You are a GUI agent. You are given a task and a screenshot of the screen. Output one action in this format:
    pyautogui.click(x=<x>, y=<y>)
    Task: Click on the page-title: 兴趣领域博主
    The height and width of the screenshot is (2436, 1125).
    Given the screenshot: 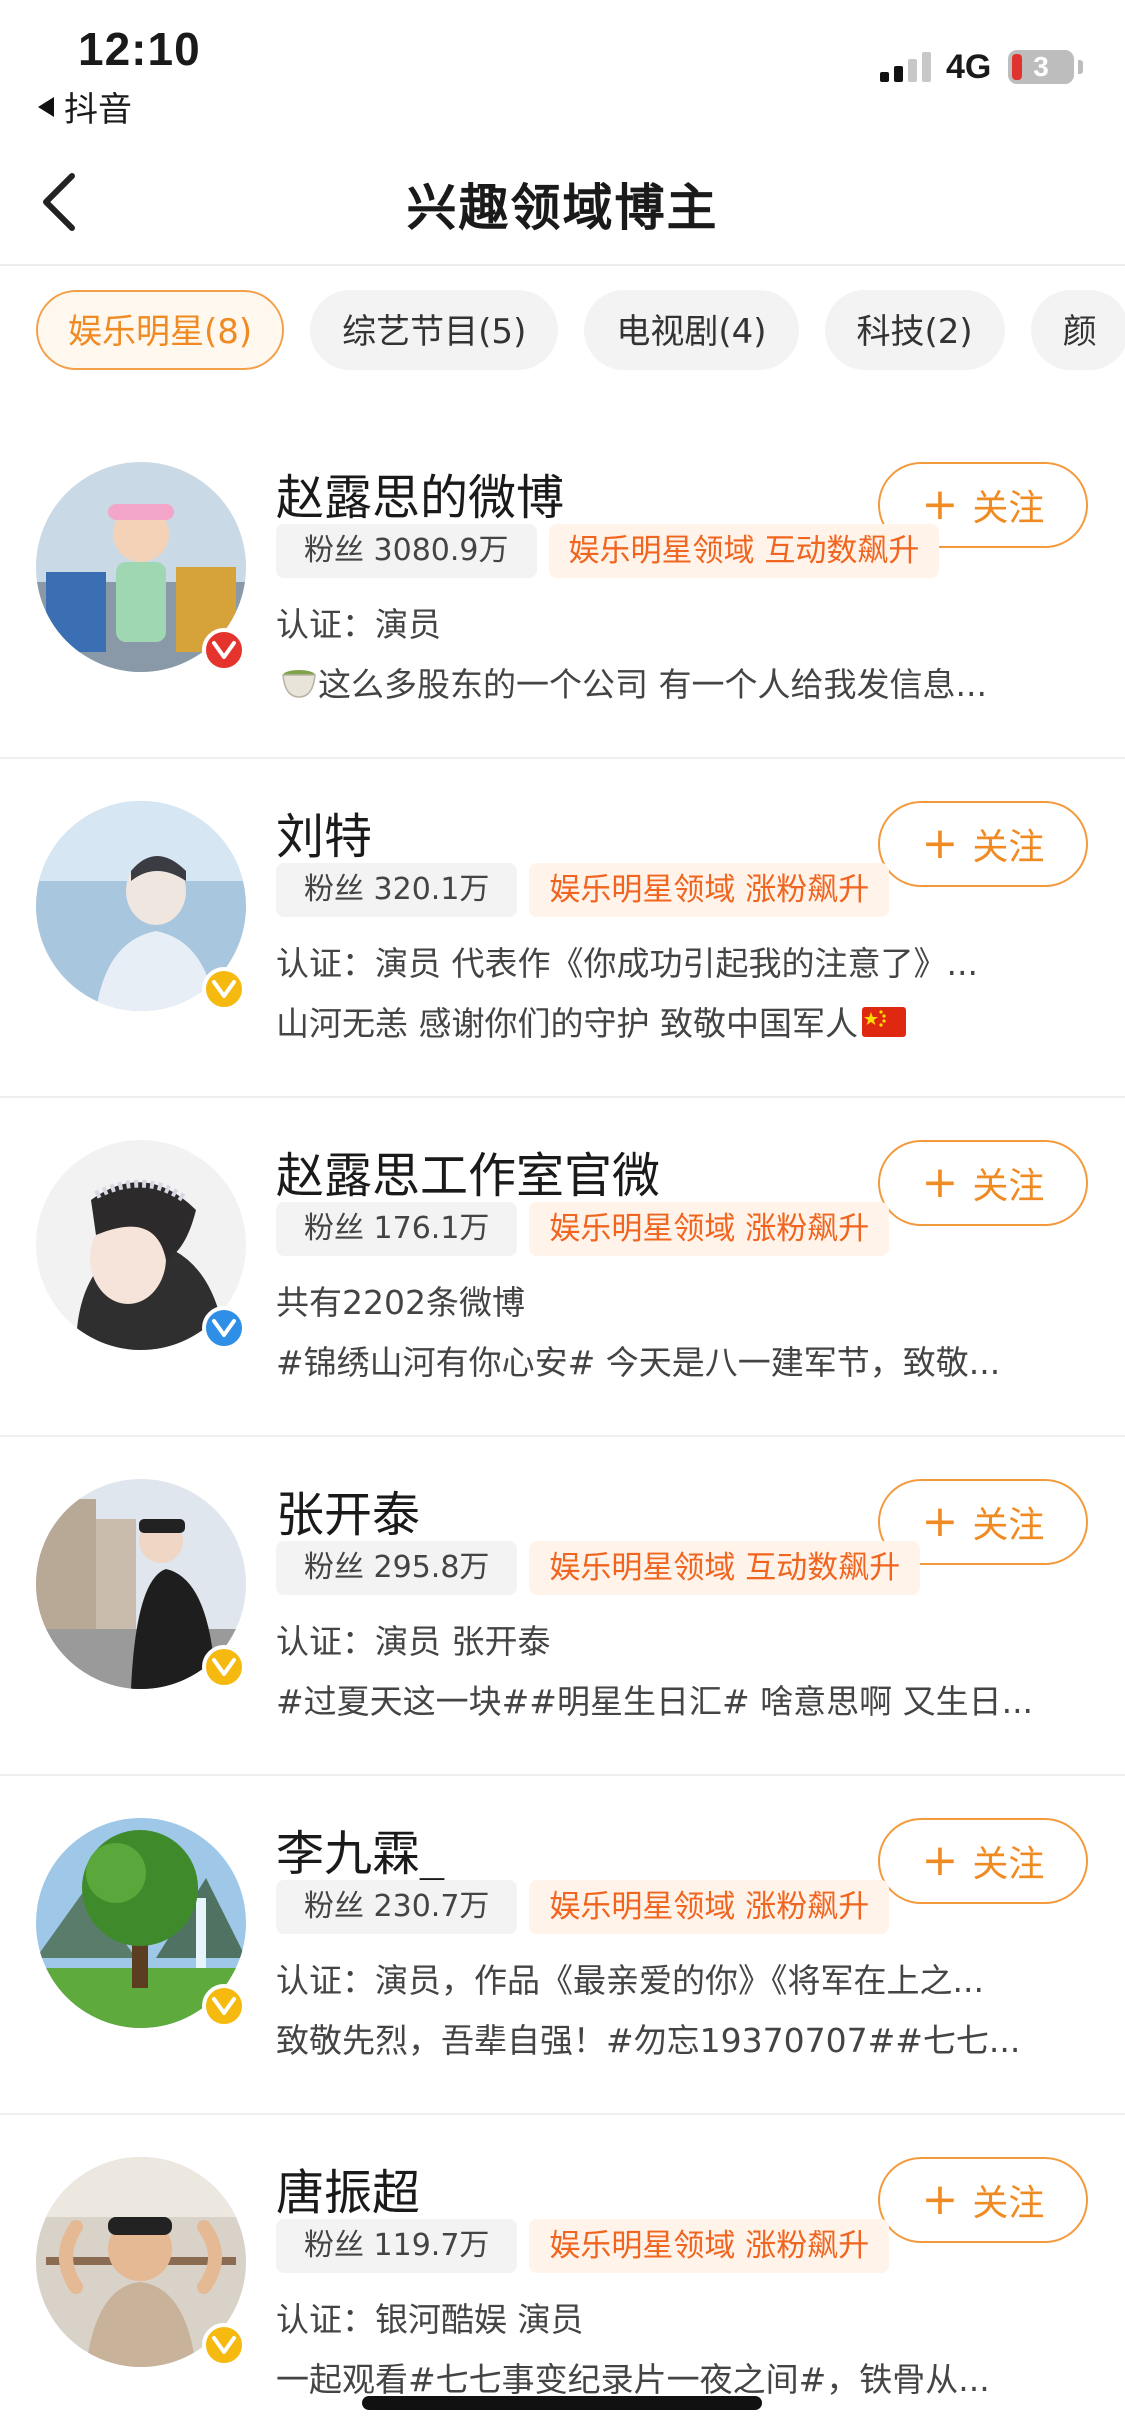 What is the action you would take?
    pyautogui.click(x=562, y=208)
    